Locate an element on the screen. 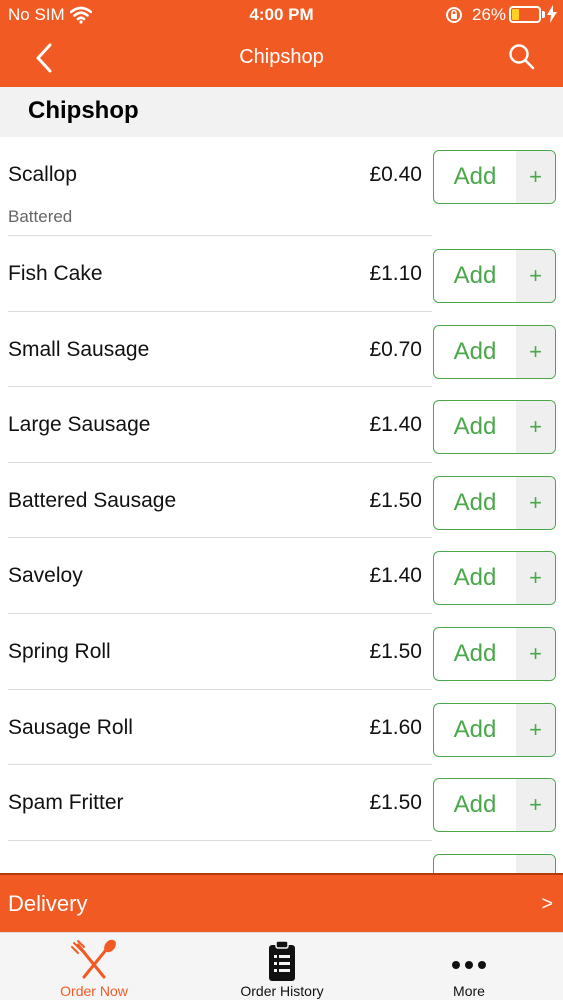 This screenshot has height=1000, width=563. section-title: Chipshop is located at coordinates (83, 110).